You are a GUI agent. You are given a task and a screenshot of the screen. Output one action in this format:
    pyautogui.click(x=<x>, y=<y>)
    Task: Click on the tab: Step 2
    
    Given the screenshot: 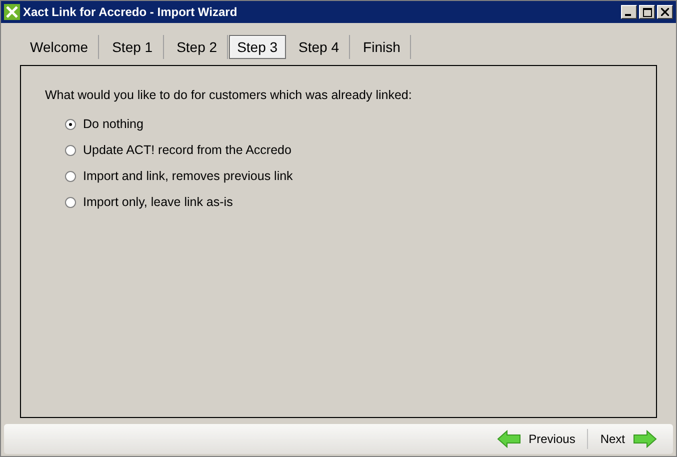 What is the action you would take?
    pyautogui.click(x=197, y=47)
    